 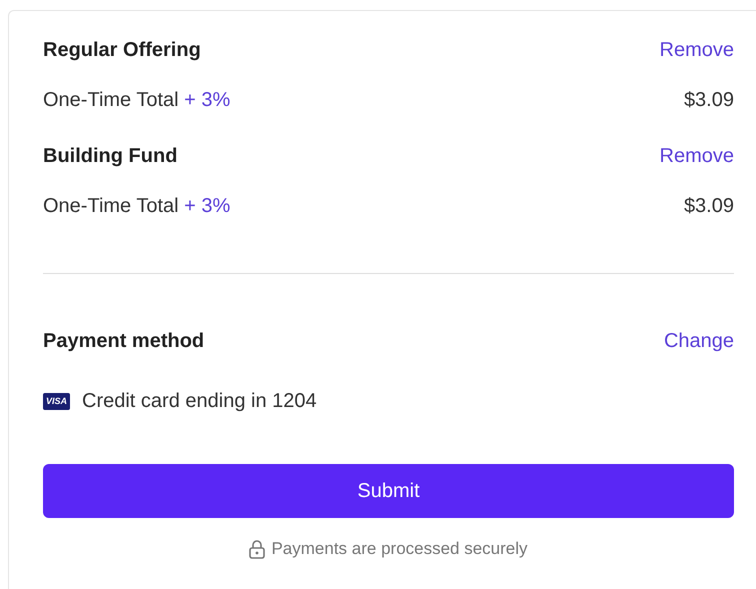 I want to click on section-heading: Payment method, so click(x=123, y=341).